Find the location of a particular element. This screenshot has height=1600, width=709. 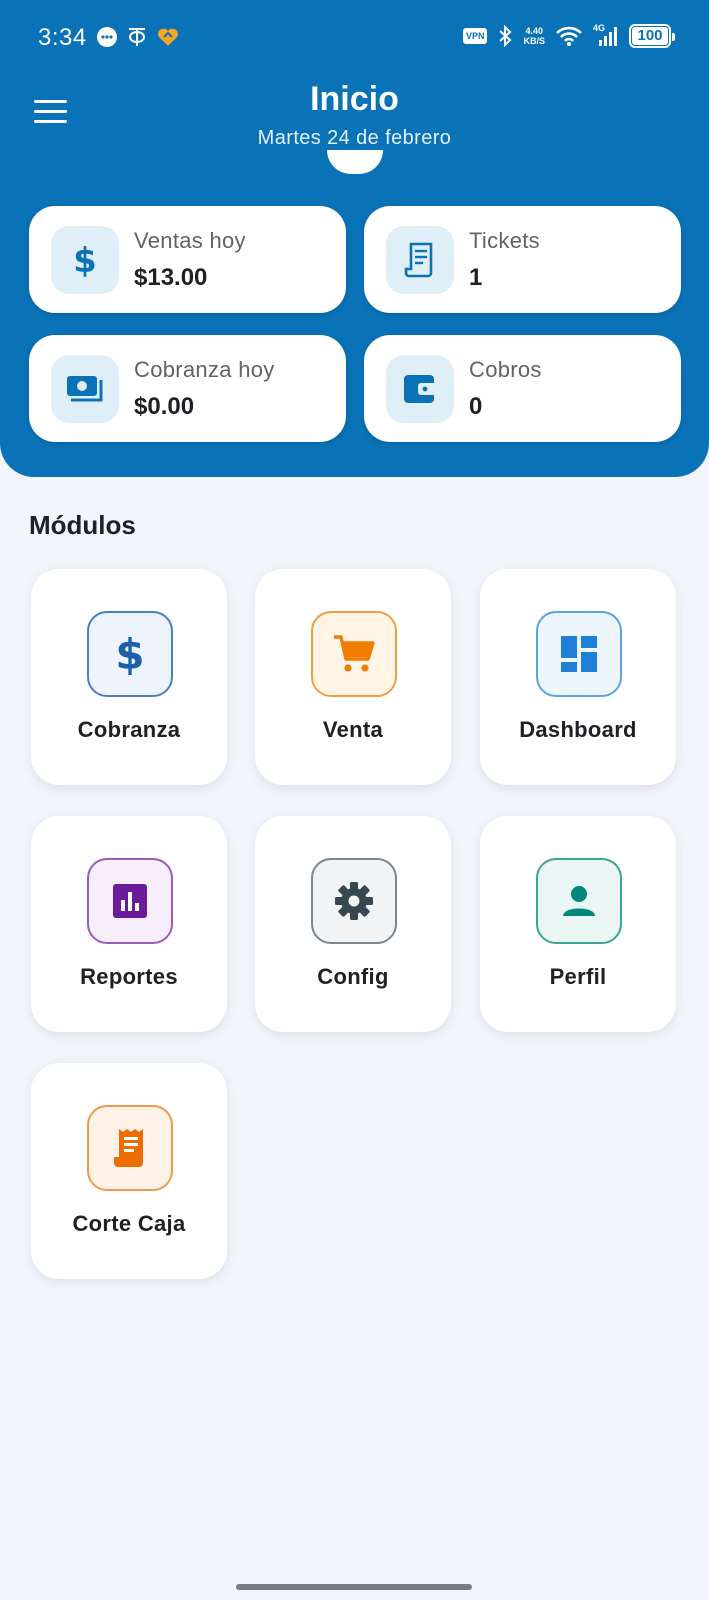

cellular-signal: 4G is located at coordinates (606, 35).